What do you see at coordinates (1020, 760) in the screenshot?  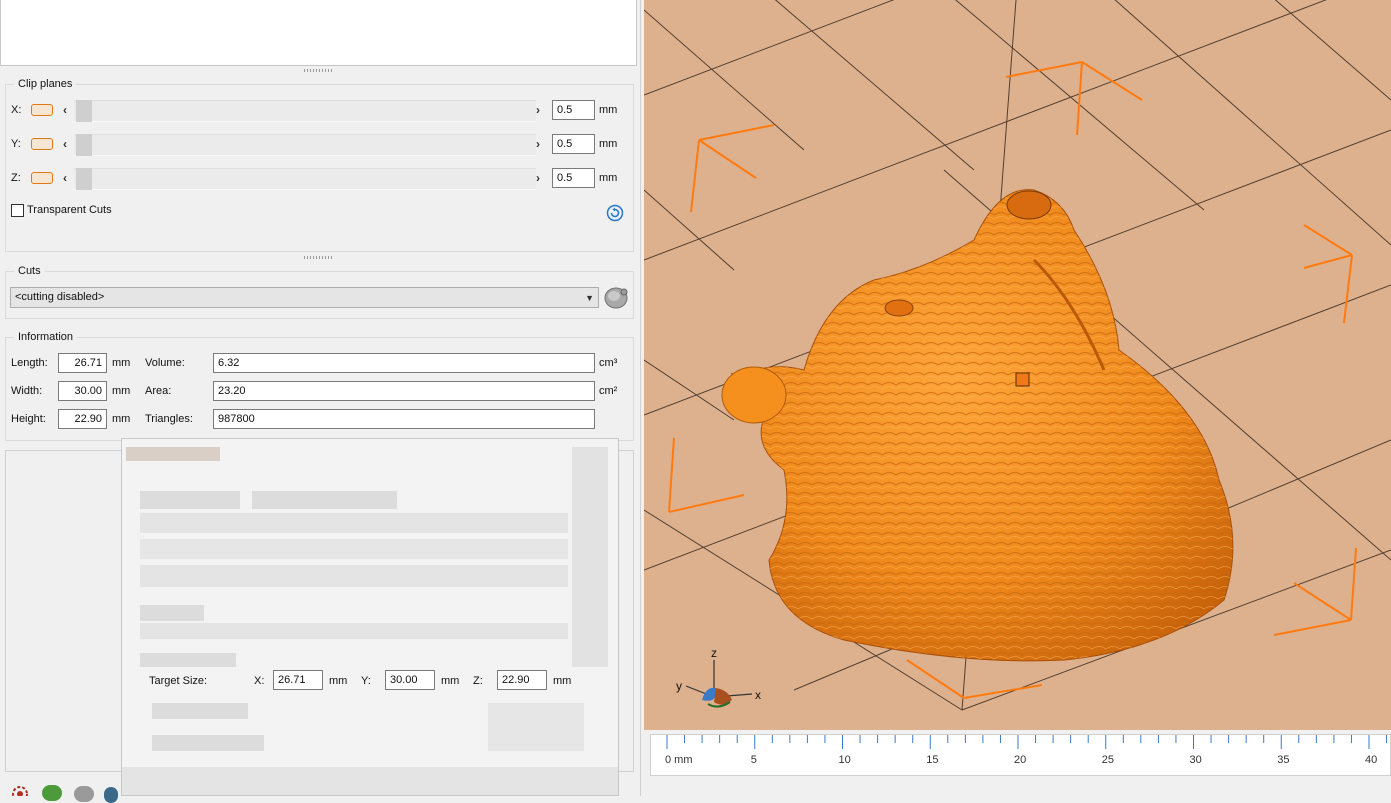 I see `ruler-label: 20` at bounding box center [1020, 760].